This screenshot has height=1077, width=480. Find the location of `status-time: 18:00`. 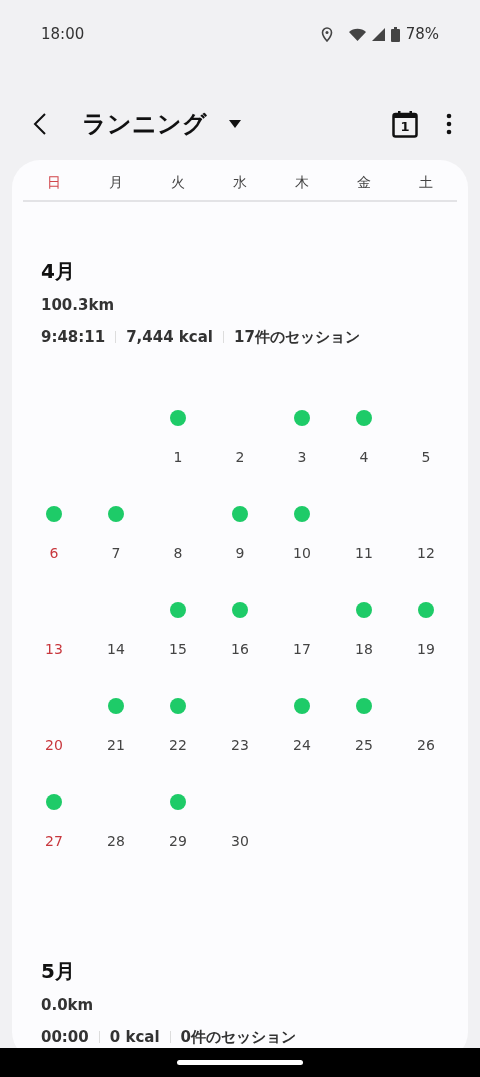

status-time: 18:00 is located at coordinates (63, 34).